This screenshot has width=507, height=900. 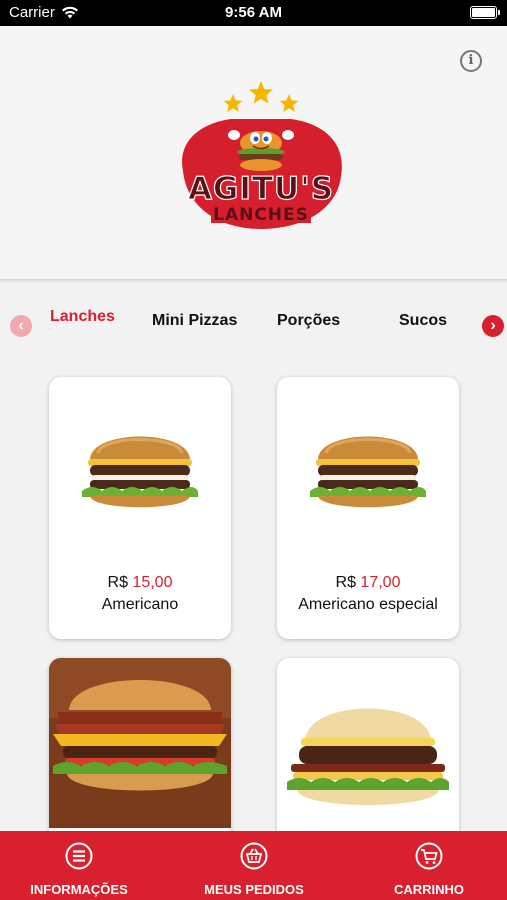 What do you see at coordinates (429, 889) in the screenshot?
I see `nav-carrinho-label: CARRINHO` at bounding box center [429, 889].